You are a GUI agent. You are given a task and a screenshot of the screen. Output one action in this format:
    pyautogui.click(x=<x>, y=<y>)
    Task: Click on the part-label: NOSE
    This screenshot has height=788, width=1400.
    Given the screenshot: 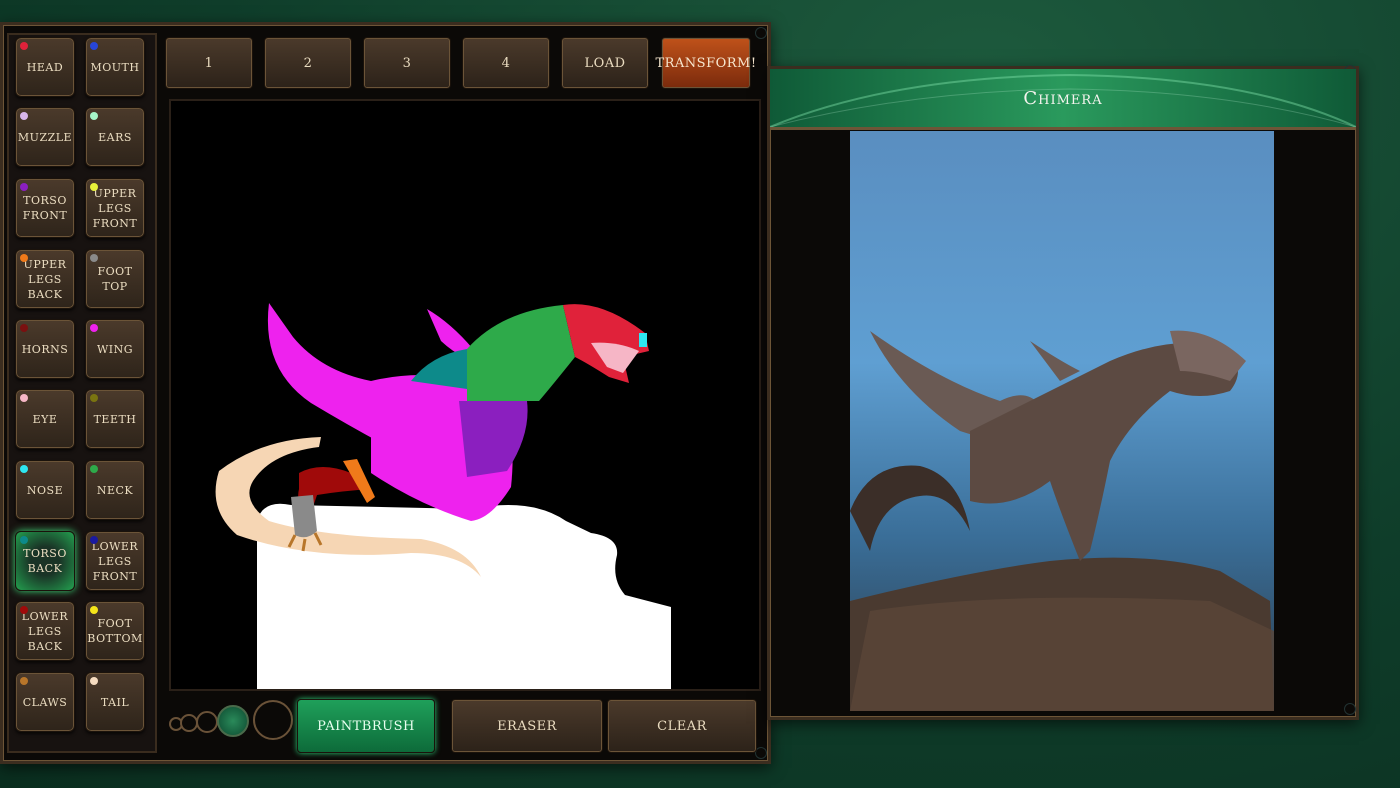 What is the action you would take?
    pyautogui.click(x=45, y=490)
    